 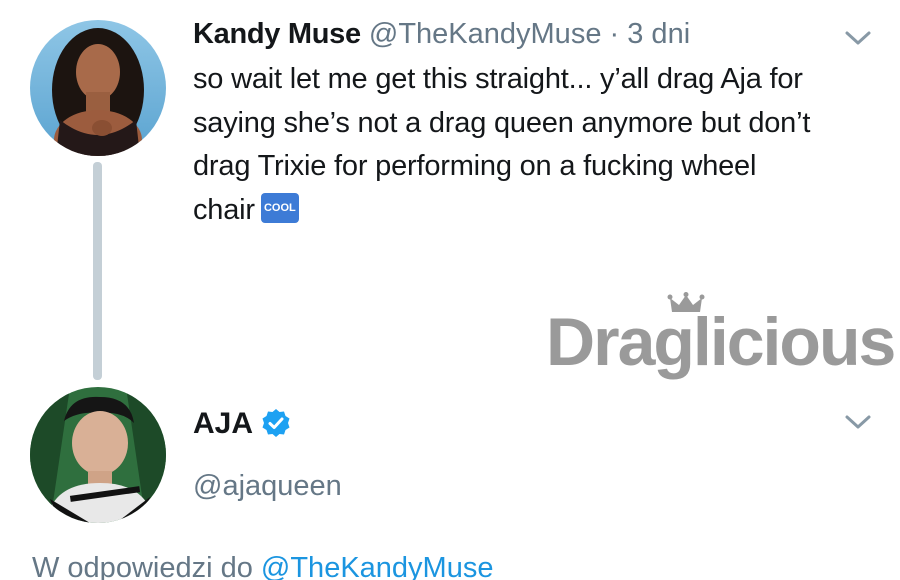 I want to click on thread-connector-line, so click(x=97, y=271).